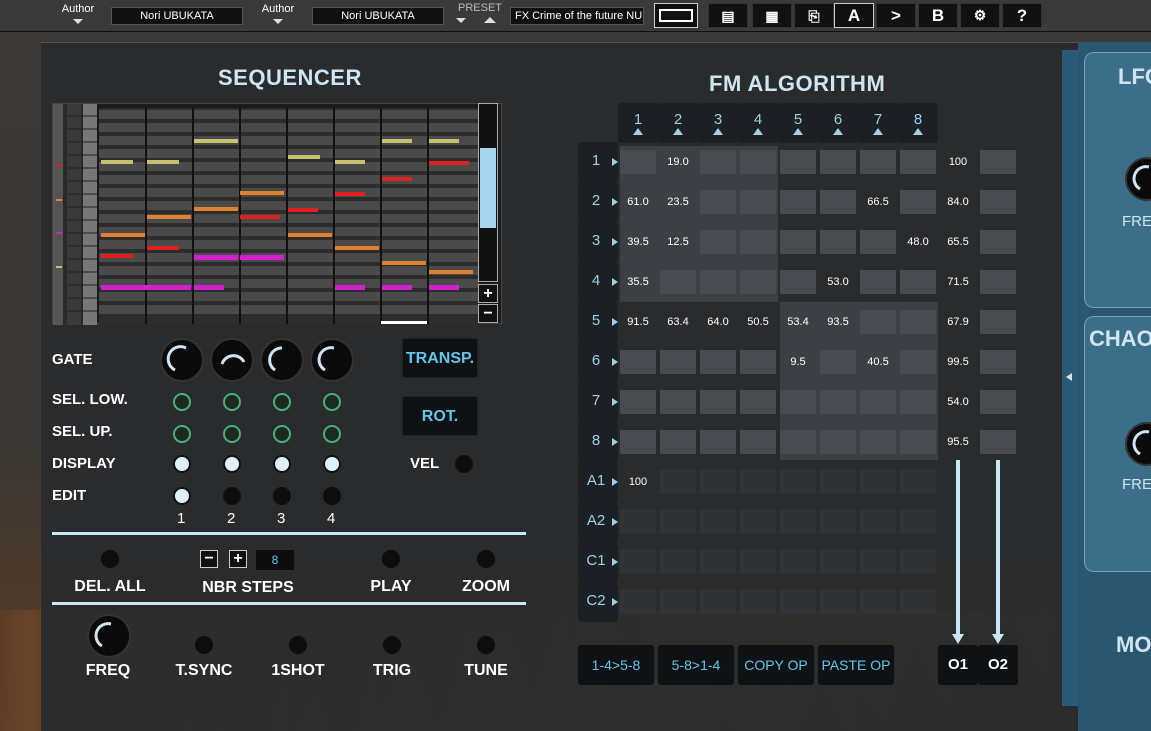 Image resolution: width=1151 pixels, height=731 pixels. I want to click on fm-row-header-3: 3, so click(598, 242).